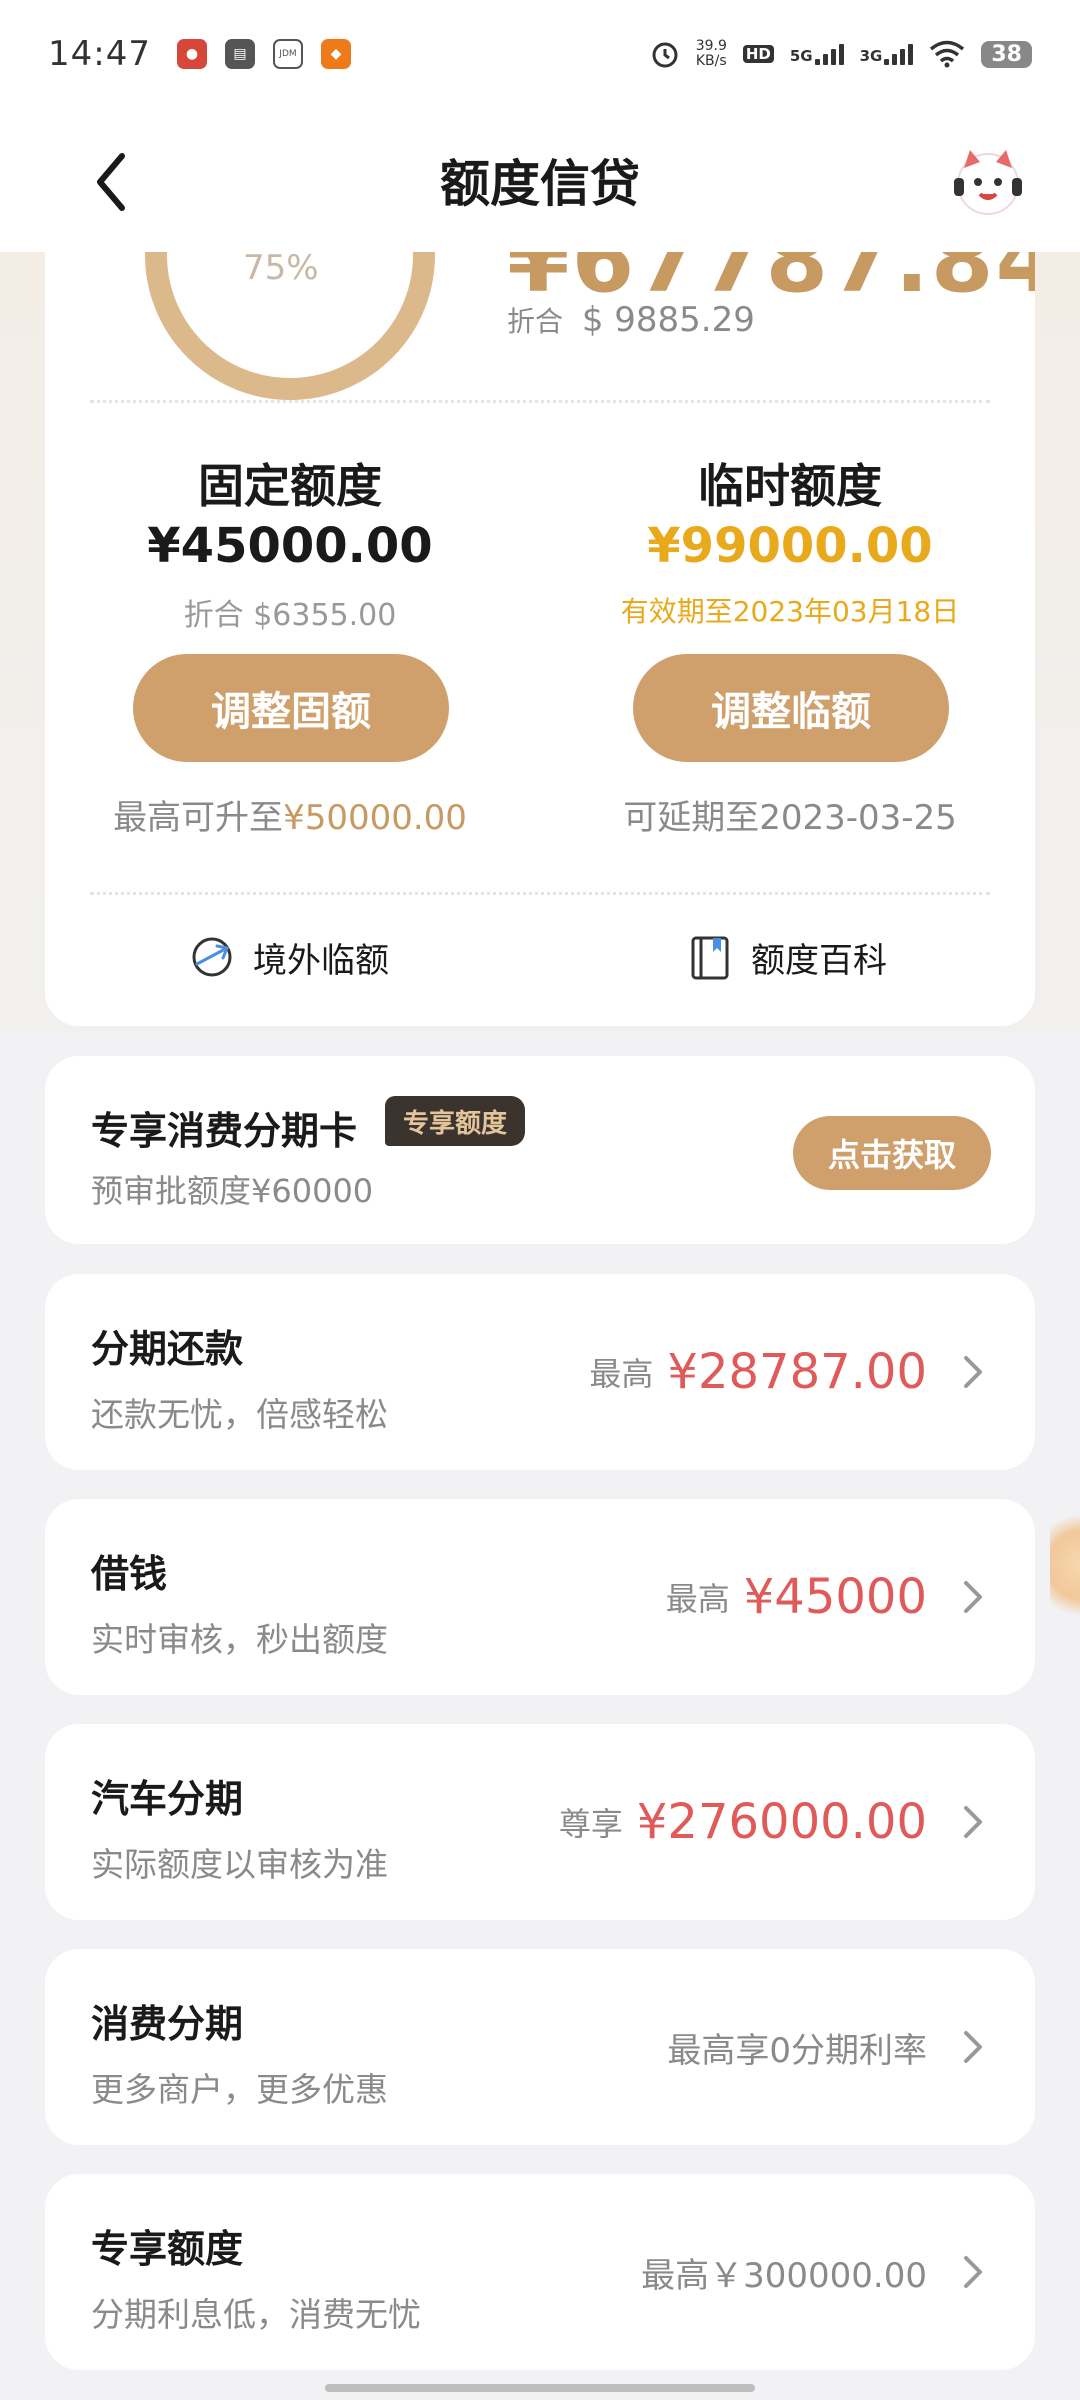  Describe the element at coordinates (290, 546) in the screenshot. I see `fixed-limit-amount: ¥45000.00` at that location.